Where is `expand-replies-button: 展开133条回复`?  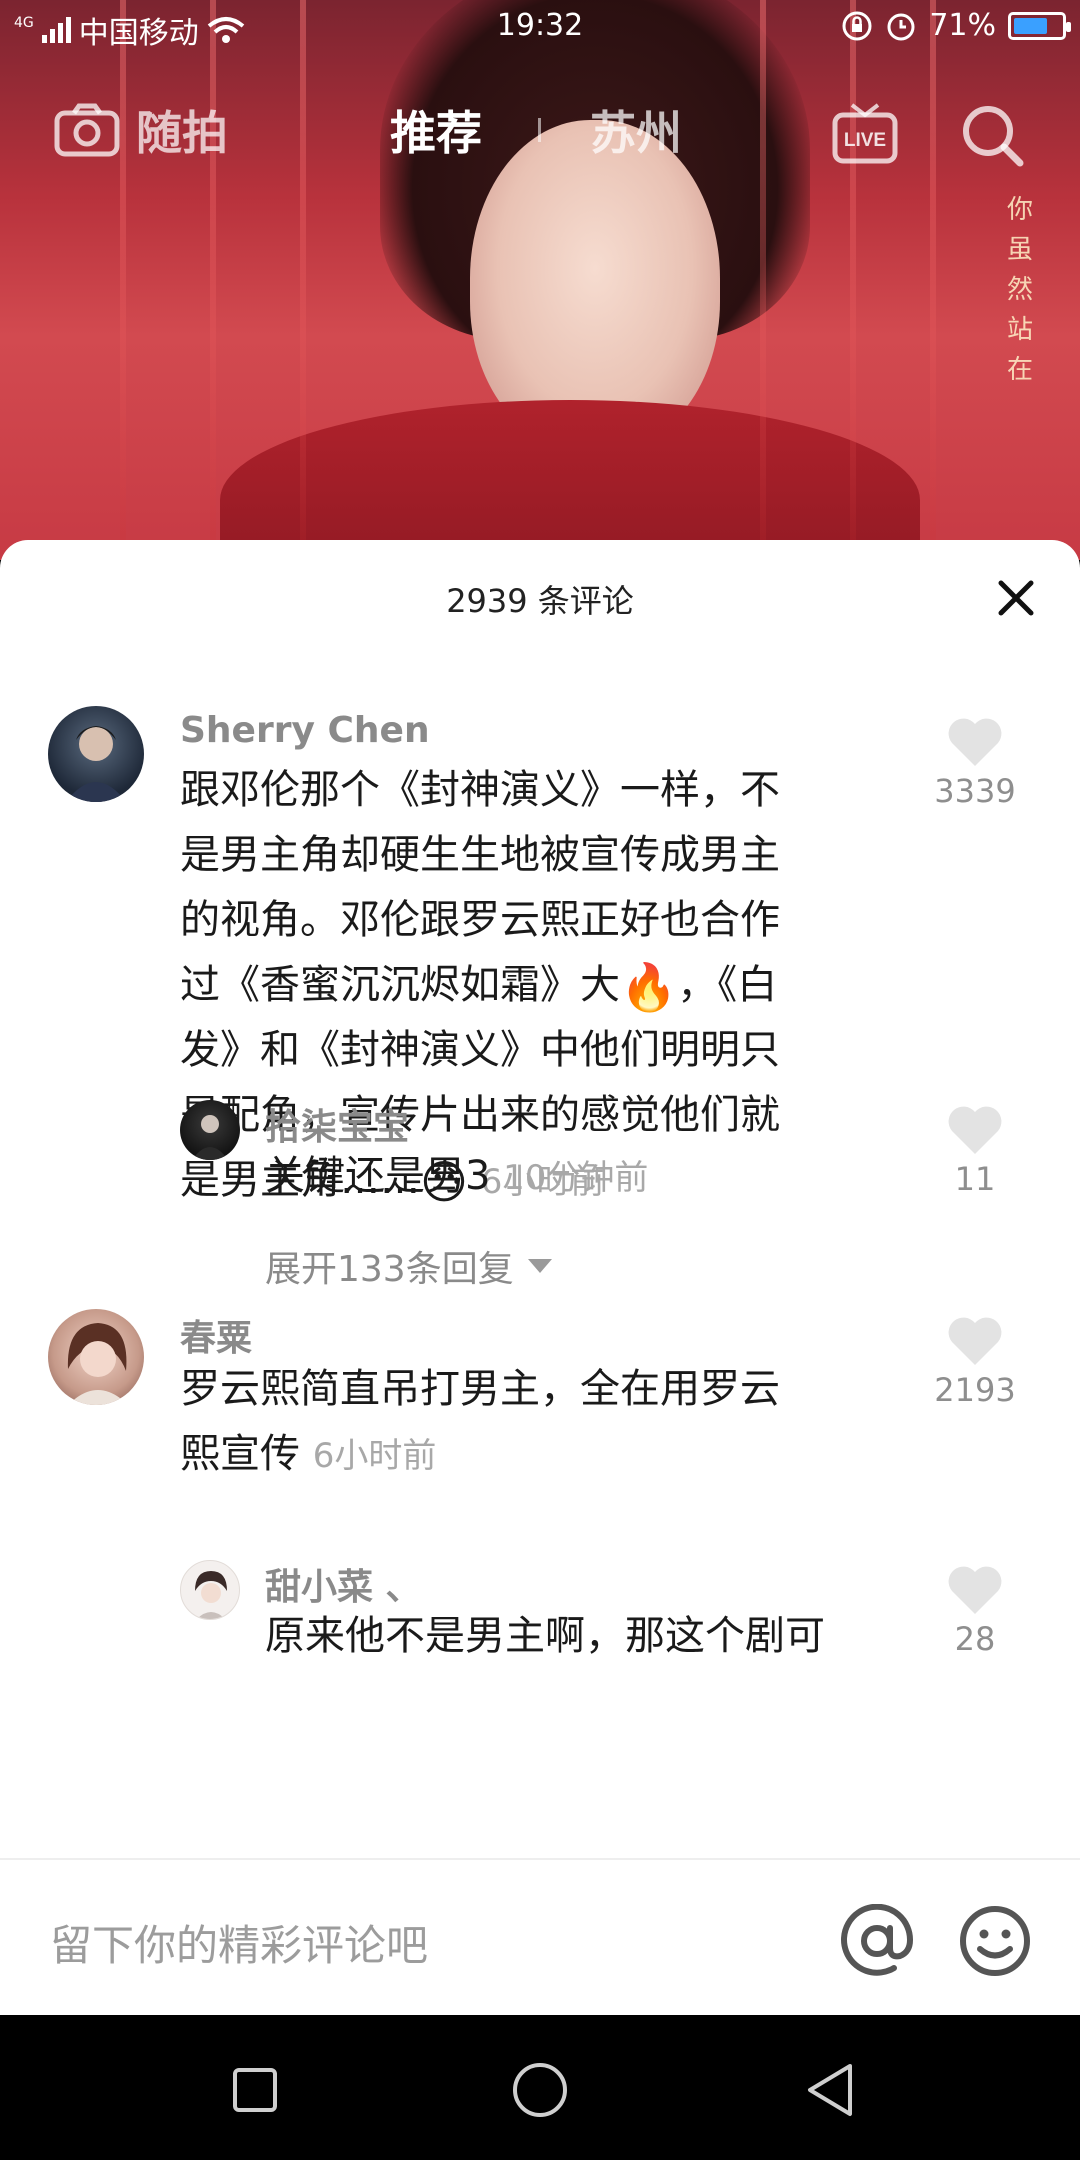 expand-replies-button: 展开133条回复 is located at coordinates (408, 1266).